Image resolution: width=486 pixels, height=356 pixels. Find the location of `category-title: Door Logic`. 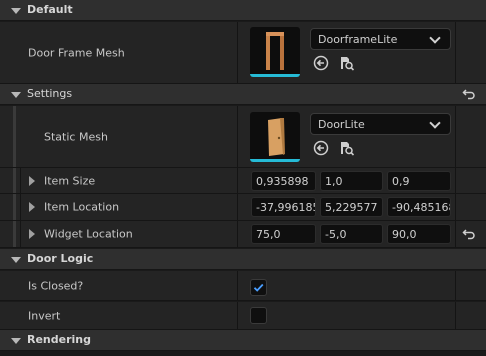

category-title: Door Logic is located at coordinates (60, 258).